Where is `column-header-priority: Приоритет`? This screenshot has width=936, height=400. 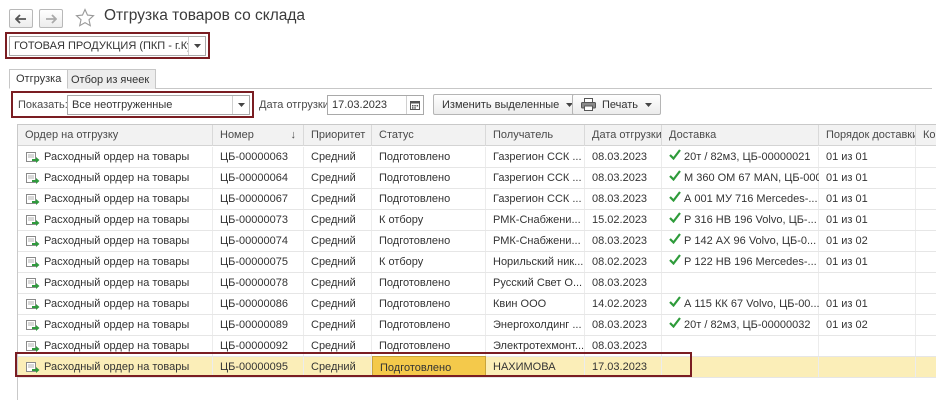
column-header-priority: Приоритет is located at coordinates (338, 135).